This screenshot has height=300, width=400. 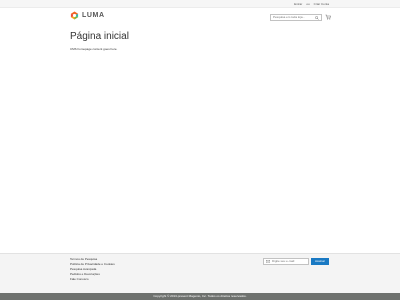 I want to click on cart-icon, so click(x=328, y=17).